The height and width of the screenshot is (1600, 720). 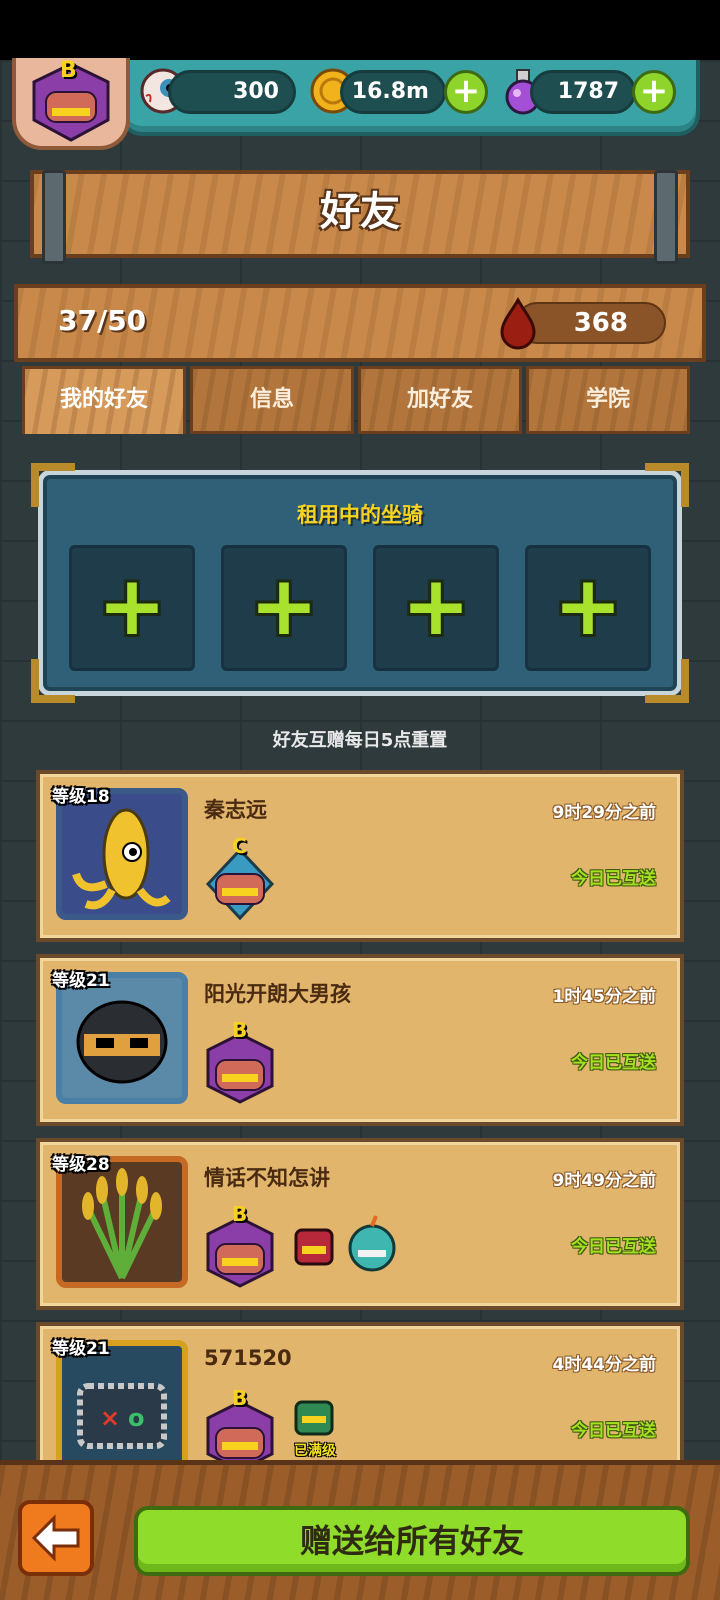 I want to click on player-avatar: B, so click(x=71, y=104).